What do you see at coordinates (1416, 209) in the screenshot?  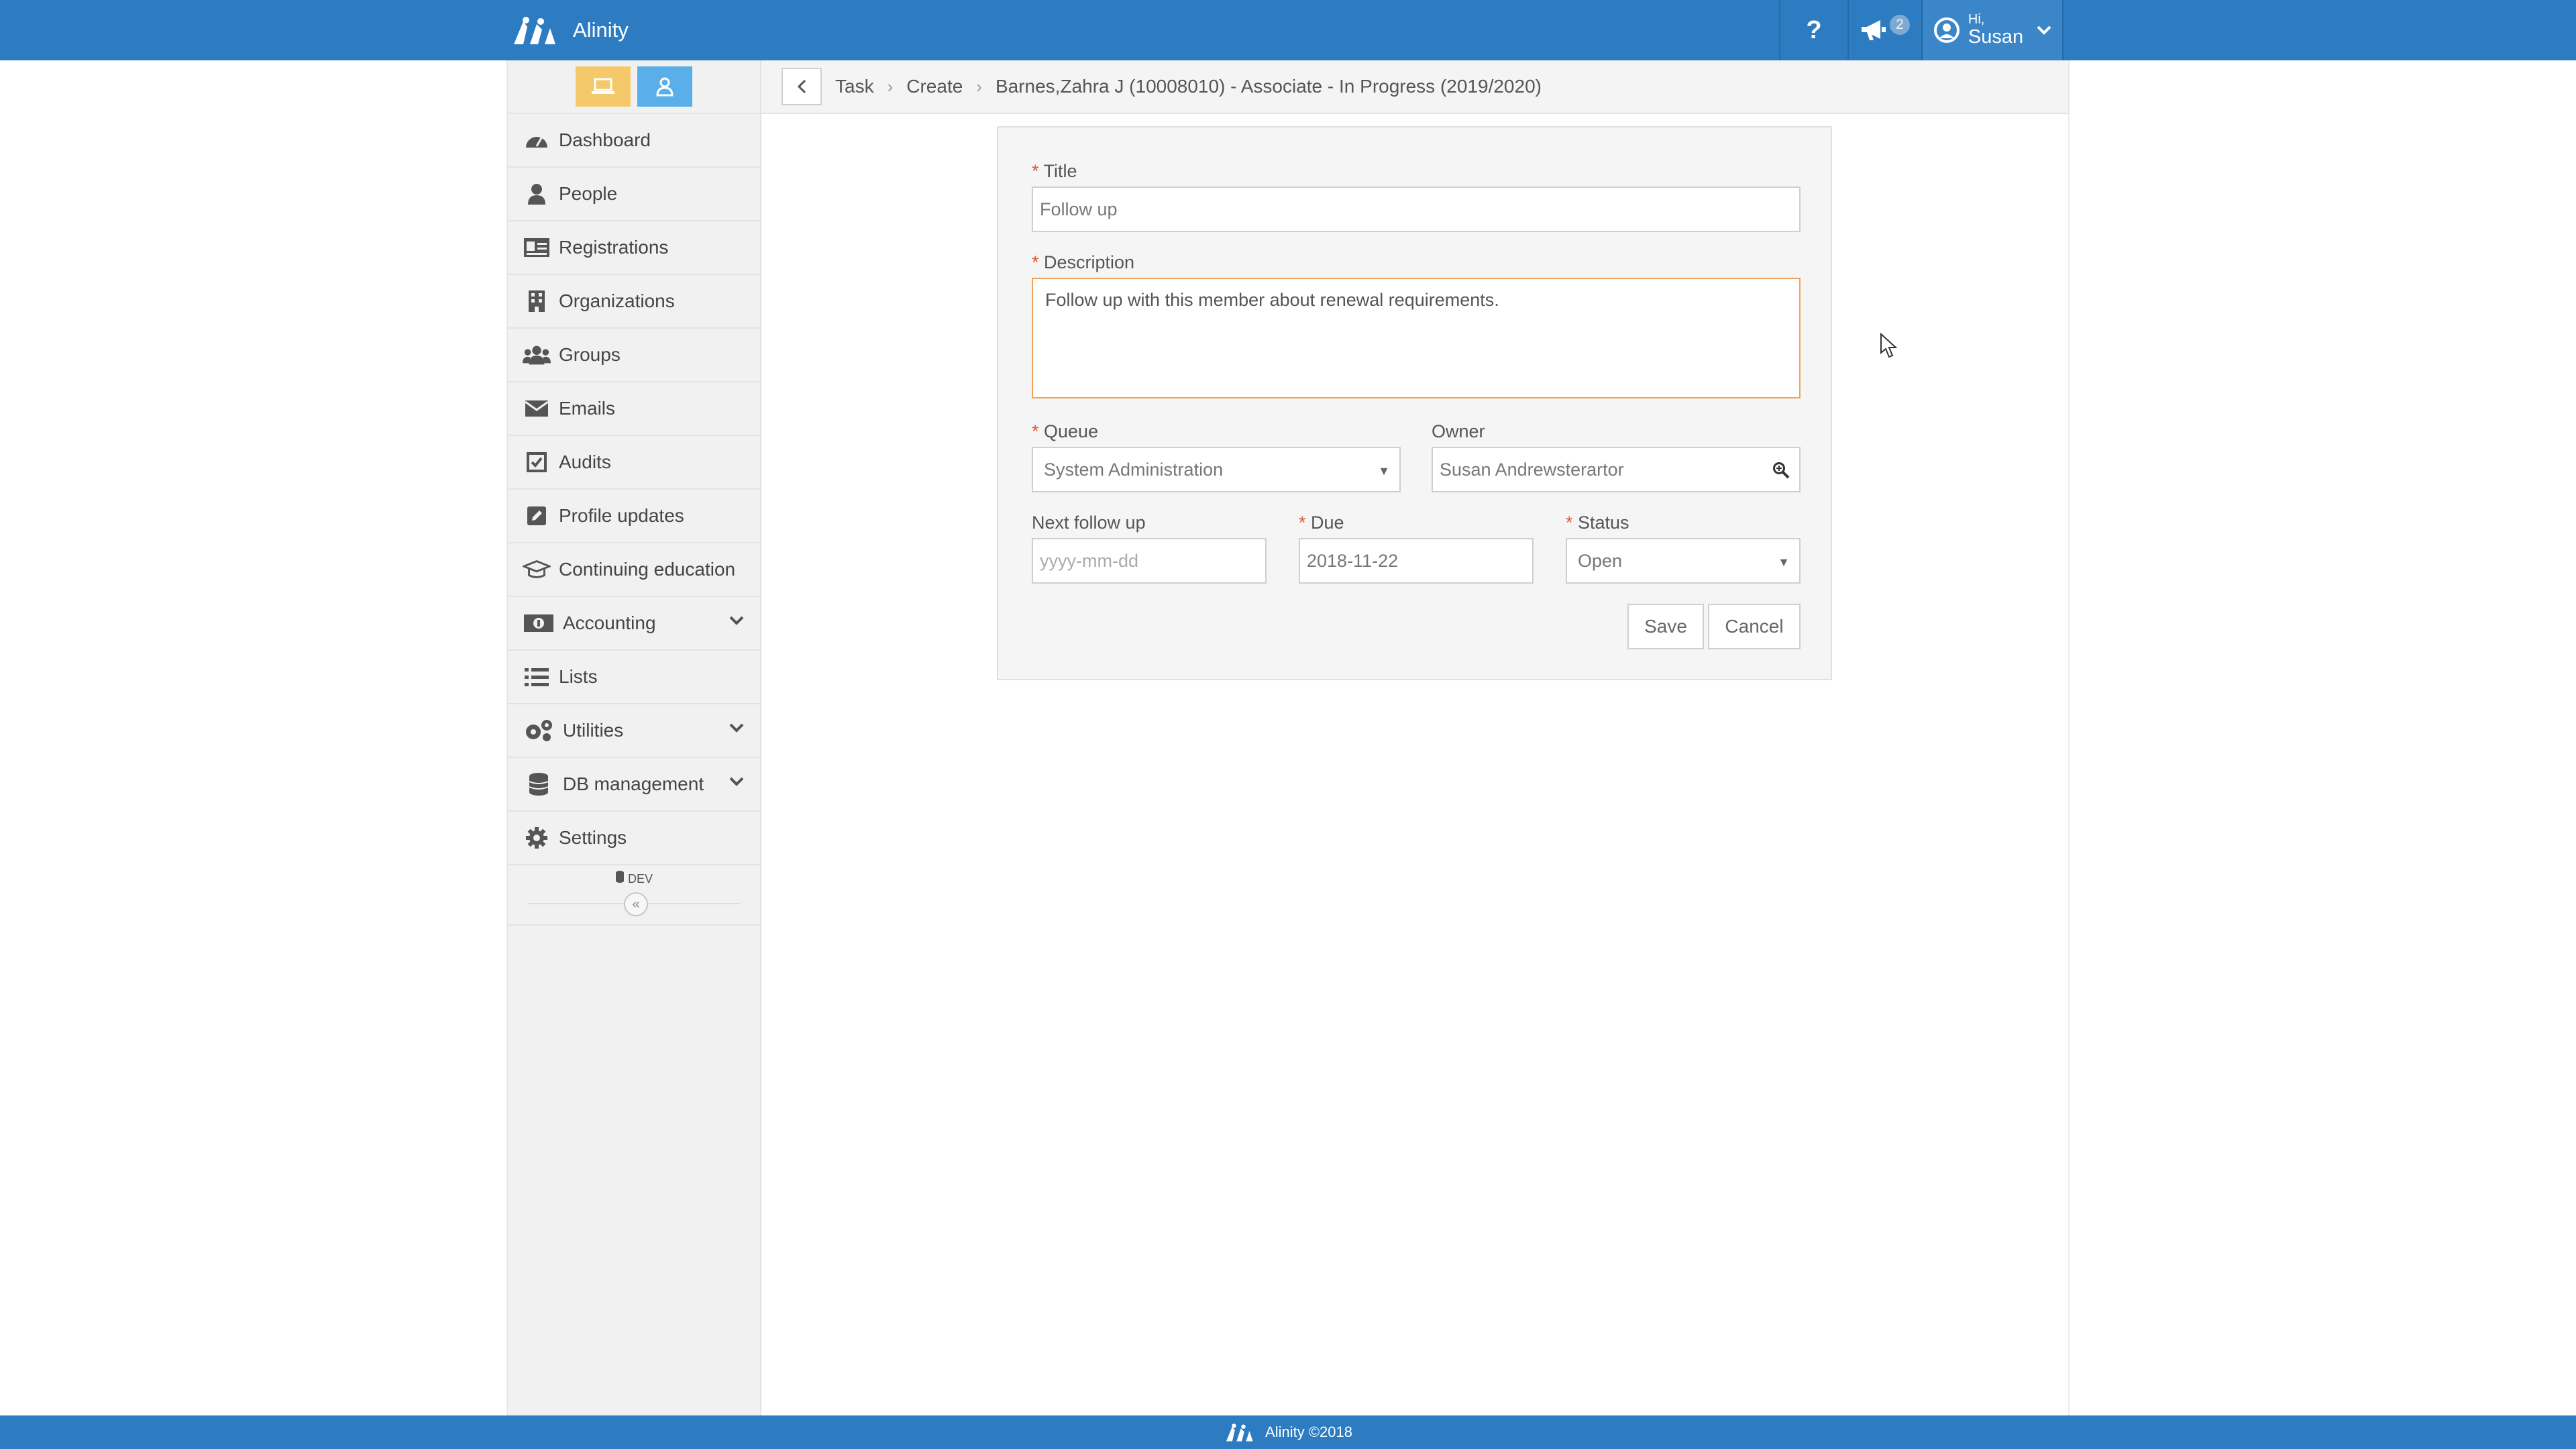 I see `title-input: Follow up` at bounding box center [1416, 209].